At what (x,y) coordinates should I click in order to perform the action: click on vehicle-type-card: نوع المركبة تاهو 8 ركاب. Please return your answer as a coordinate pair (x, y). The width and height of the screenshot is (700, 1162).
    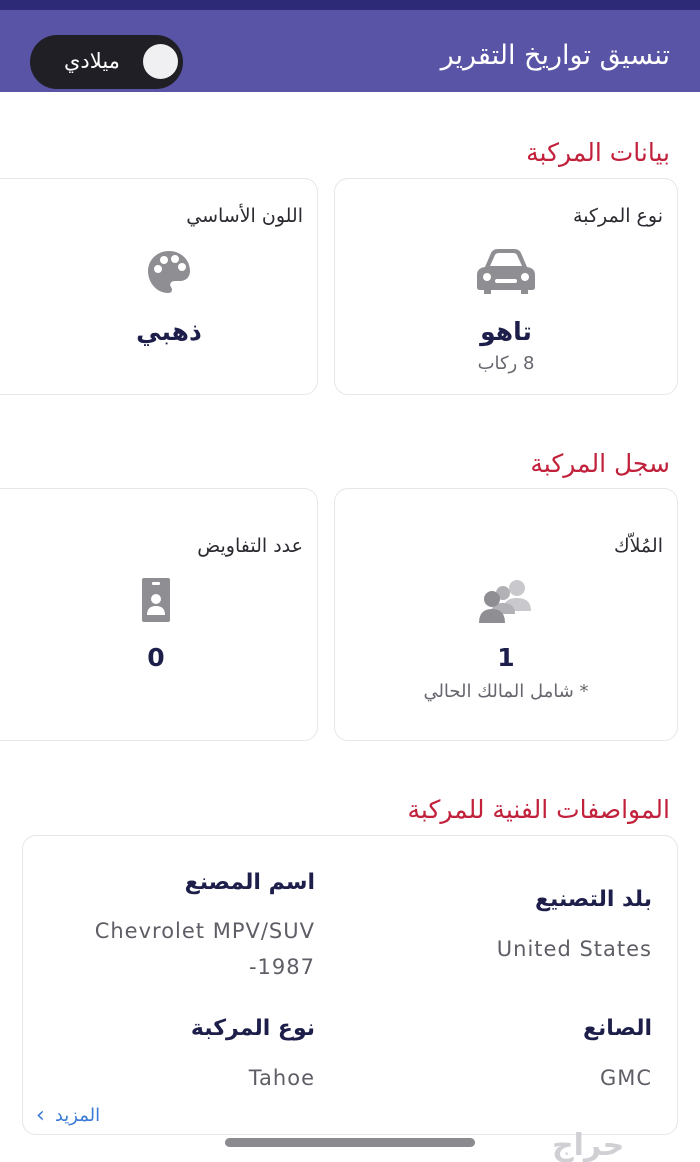
    Looking at the image, I should click on (506, 286).